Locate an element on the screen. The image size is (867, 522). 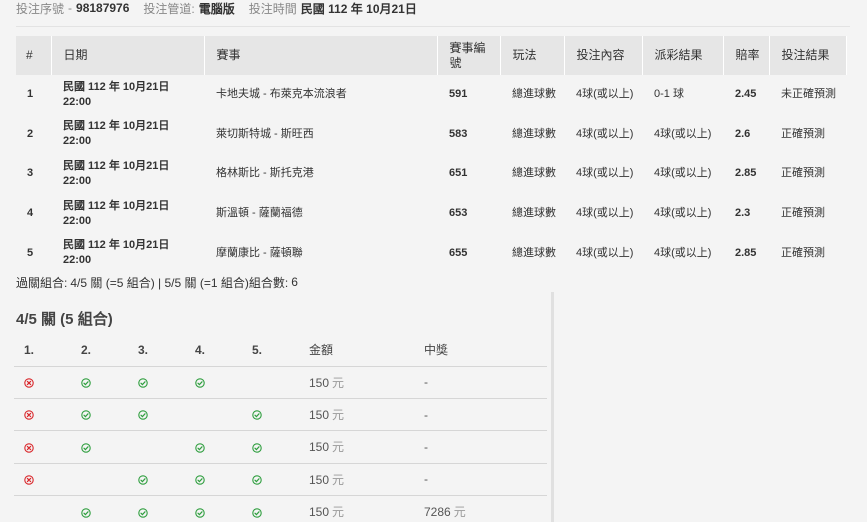
cell-no: 5 is located at coordinates (30, 252).